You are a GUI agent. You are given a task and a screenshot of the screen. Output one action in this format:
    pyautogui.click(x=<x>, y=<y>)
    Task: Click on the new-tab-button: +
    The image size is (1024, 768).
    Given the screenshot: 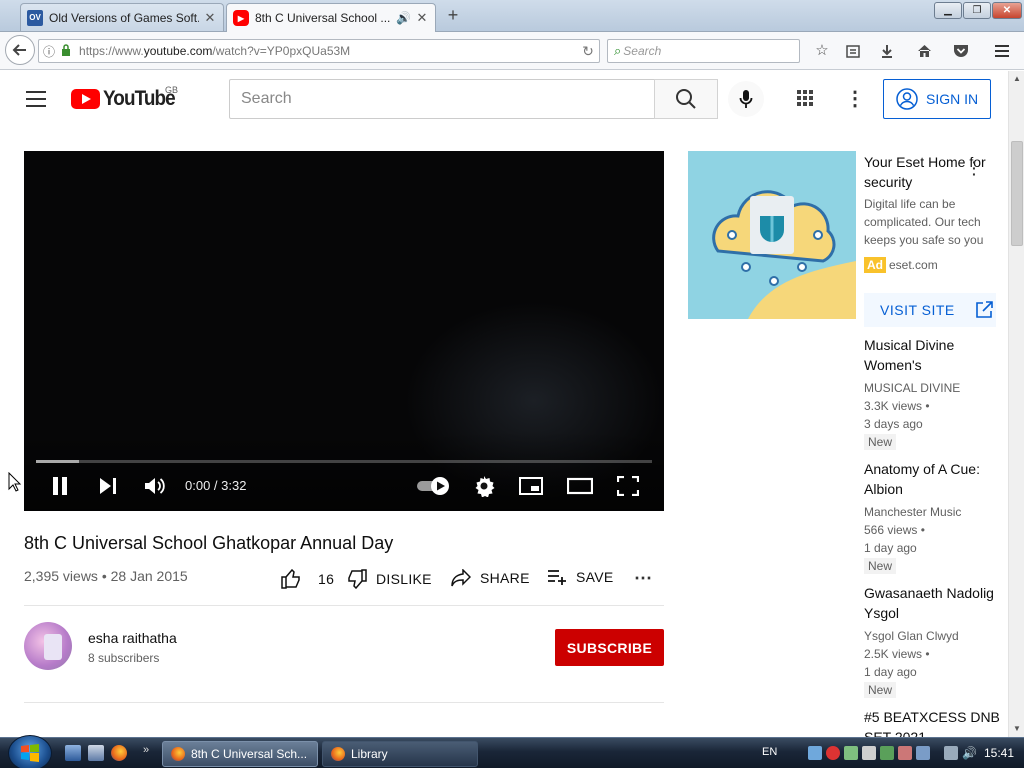 What is the action you would take?
    pyautogui.click(x=453, y=16)
    